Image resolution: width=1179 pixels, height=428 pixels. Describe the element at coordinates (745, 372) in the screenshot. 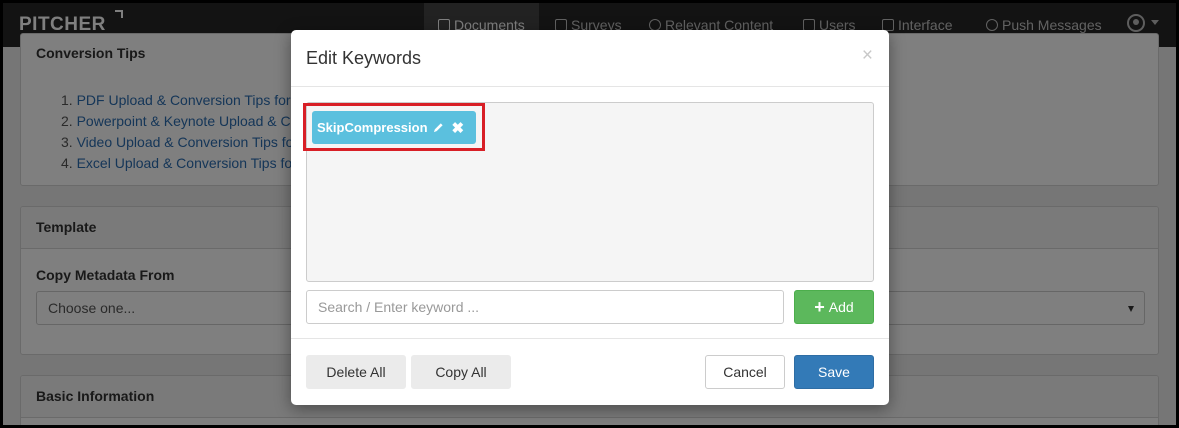

I see `cancel-button: Cancel` at that location.